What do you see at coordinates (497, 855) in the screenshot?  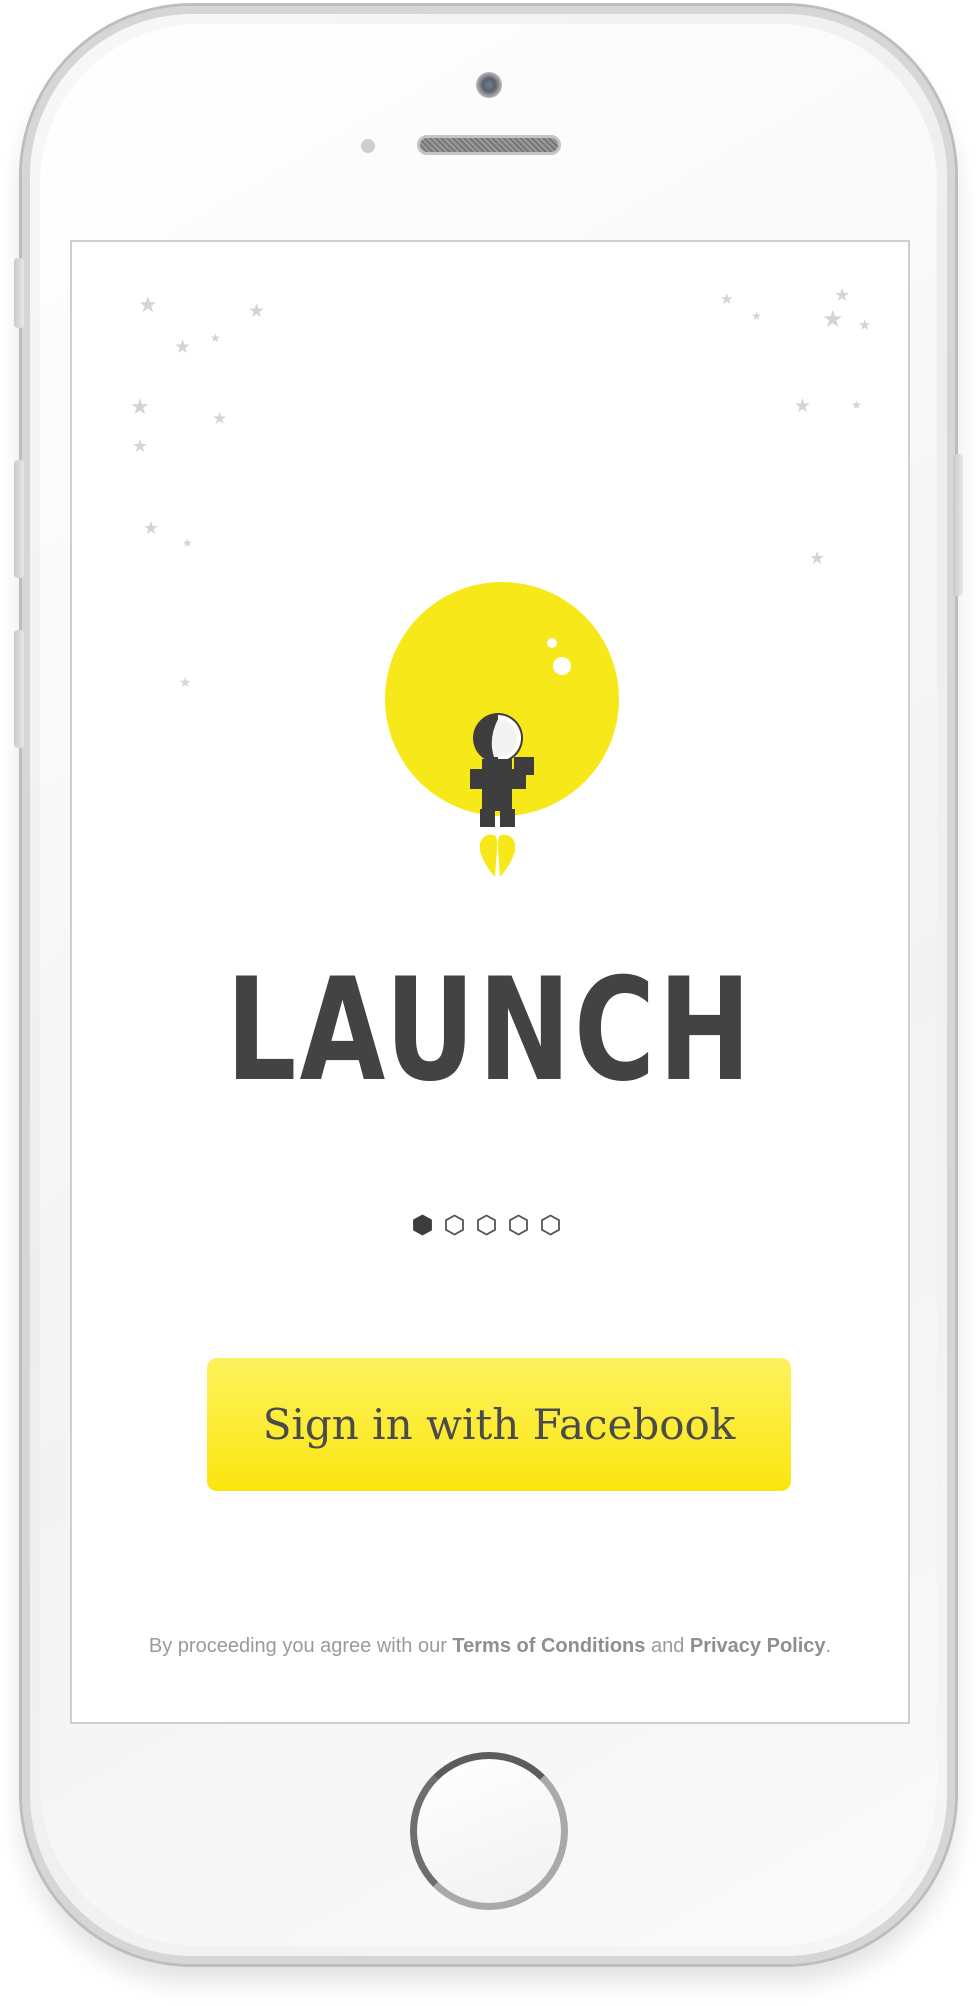 I see `rocket-flame-icon` at bounding box center [497, 855].